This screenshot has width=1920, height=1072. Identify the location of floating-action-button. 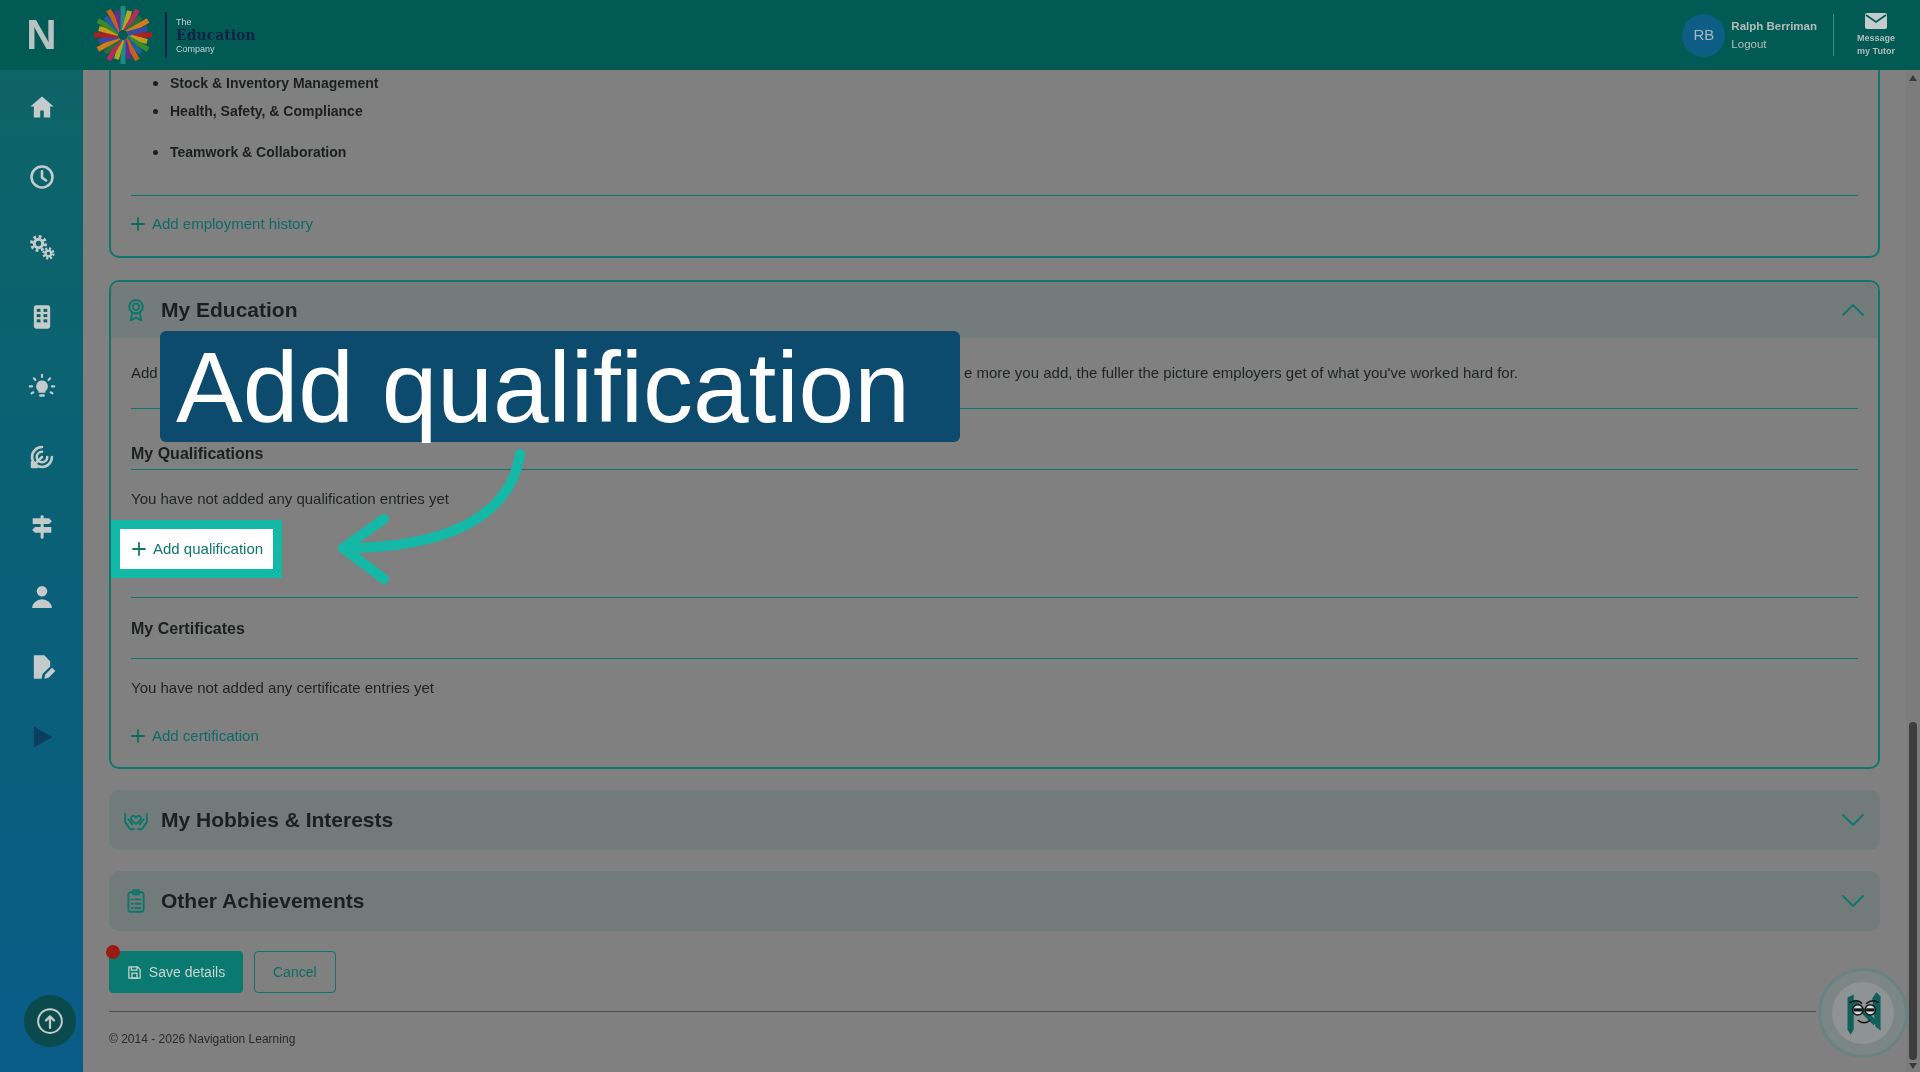
(50, 1021).